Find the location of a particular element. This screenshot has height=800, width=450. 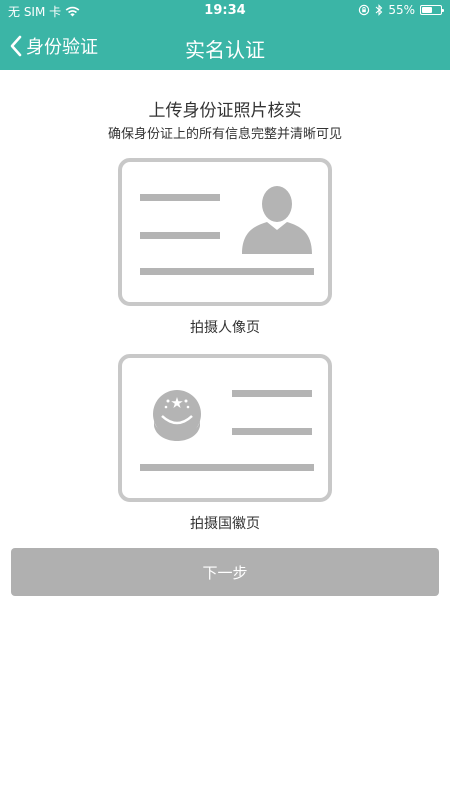

status-bar: 无 SIM 卡 19:34 55% is located at coordinates (225, 11).